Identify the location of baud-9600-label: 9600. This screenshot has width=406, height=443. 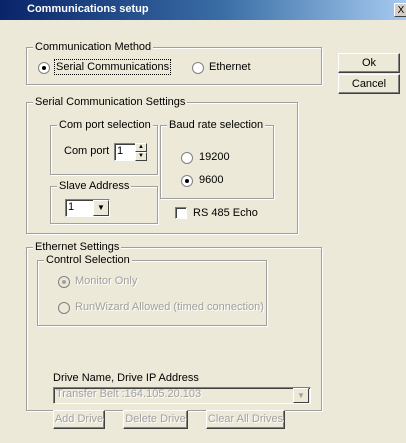
(211, 180).